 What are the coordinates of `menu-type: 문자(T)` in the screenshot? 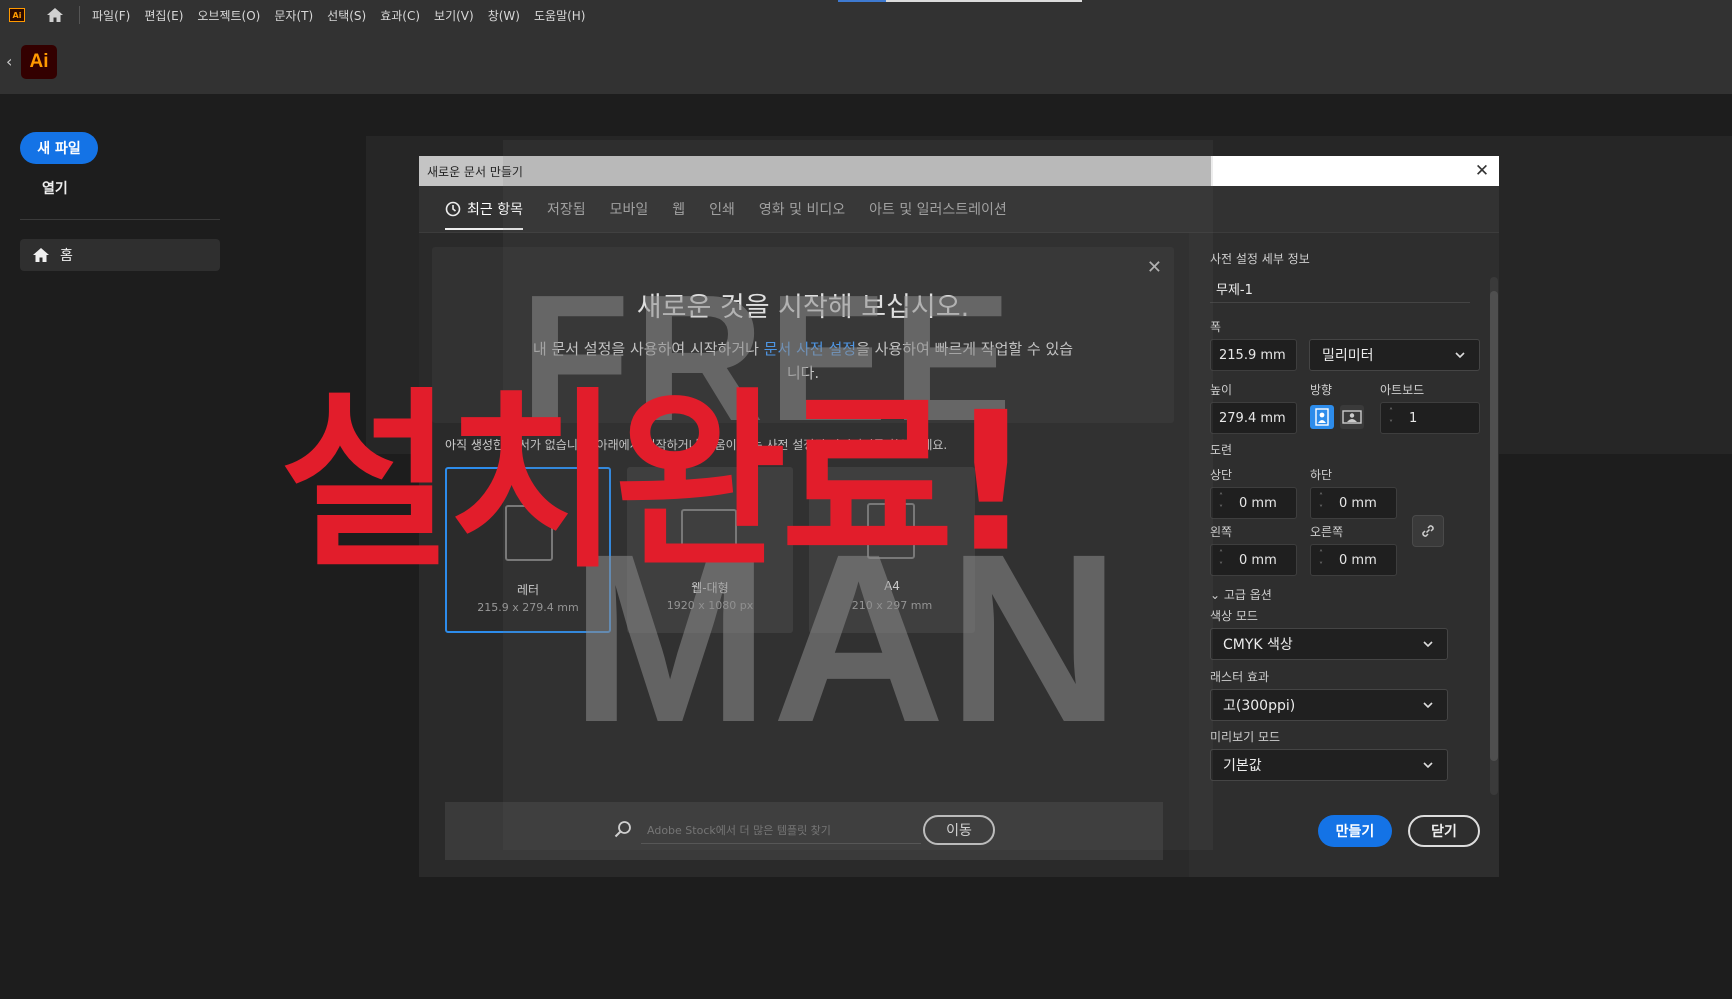 It's located at (293, 15).